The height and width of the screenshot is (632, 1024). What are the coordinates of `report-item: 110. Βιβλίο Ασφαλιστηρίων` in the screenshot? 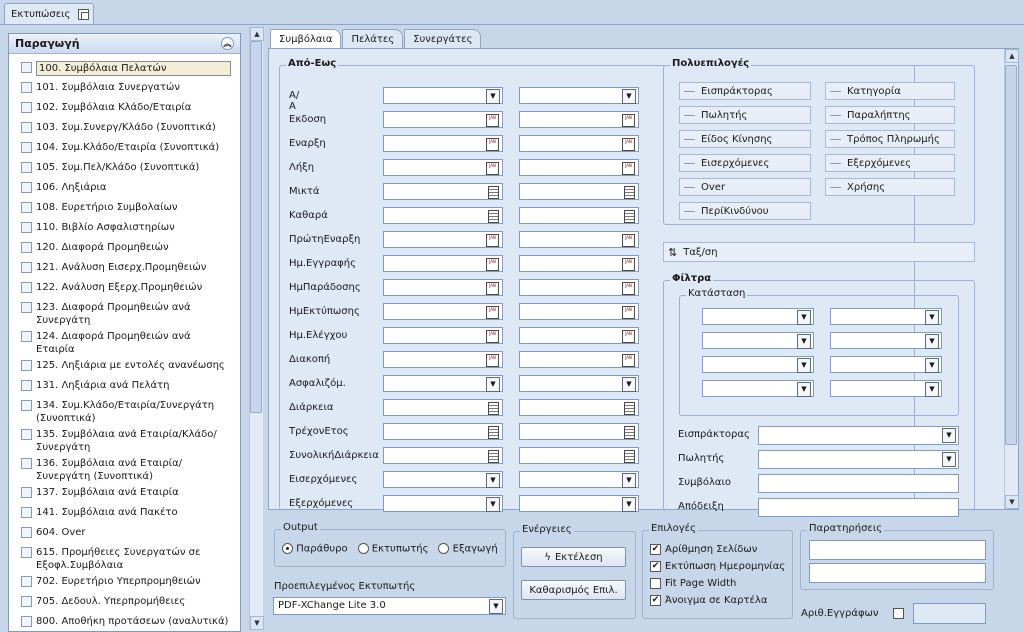 It's located at (130, 228).